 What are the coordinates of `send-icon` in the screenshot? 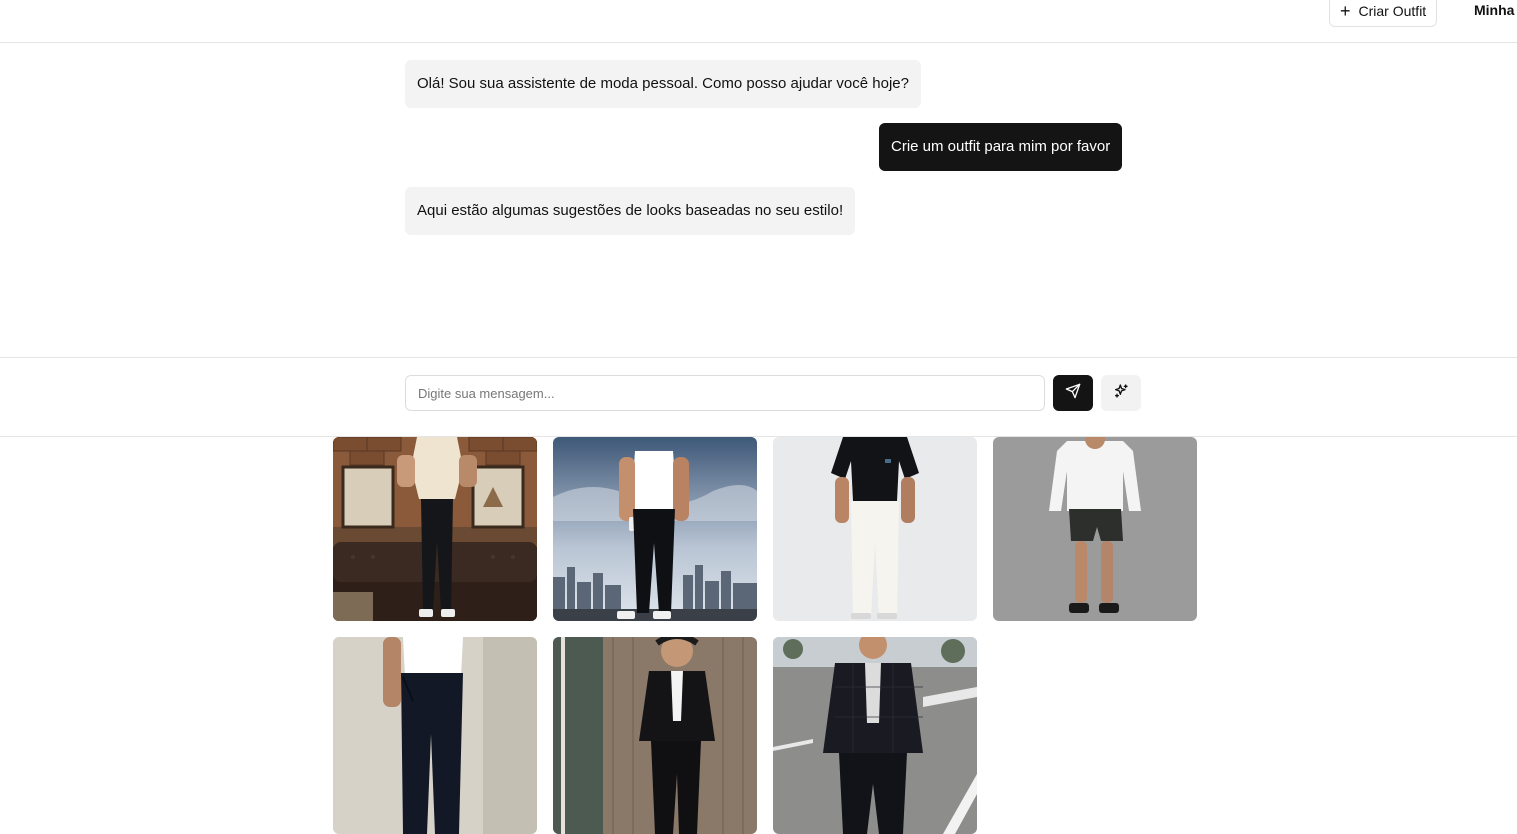 It's located at (1073, 393).